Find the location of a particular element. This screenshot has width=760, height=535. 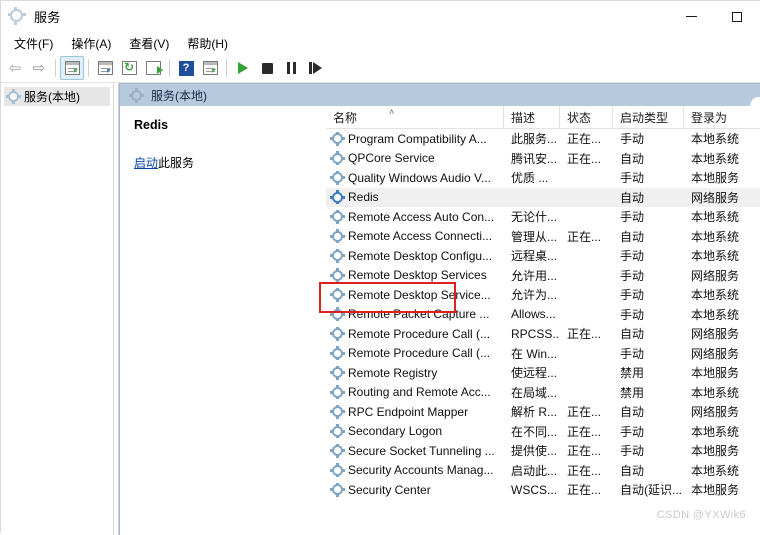

stop-service-icon is located at coordinates (267, 68).